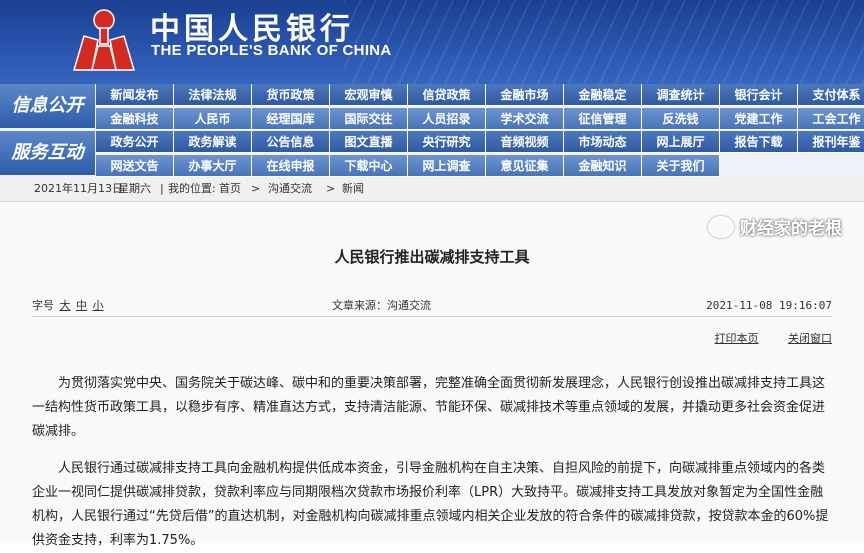 The height and width of the screenshot is (553, 864). What do you see at coordinates (230, 189) in the screenshot?
I see `breadcrumb-link-home: 首页` at bounding box center [230, 189].